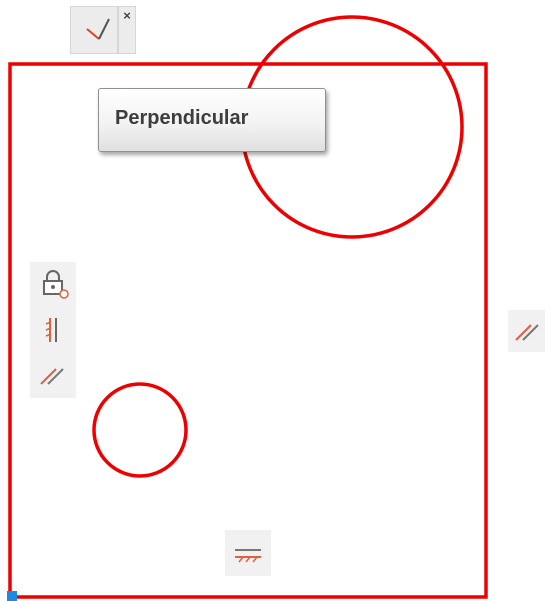 Image resolution: width=545 pixels, height=601 pixels. I want to click on perpendicular-icon, so click(95, 31).